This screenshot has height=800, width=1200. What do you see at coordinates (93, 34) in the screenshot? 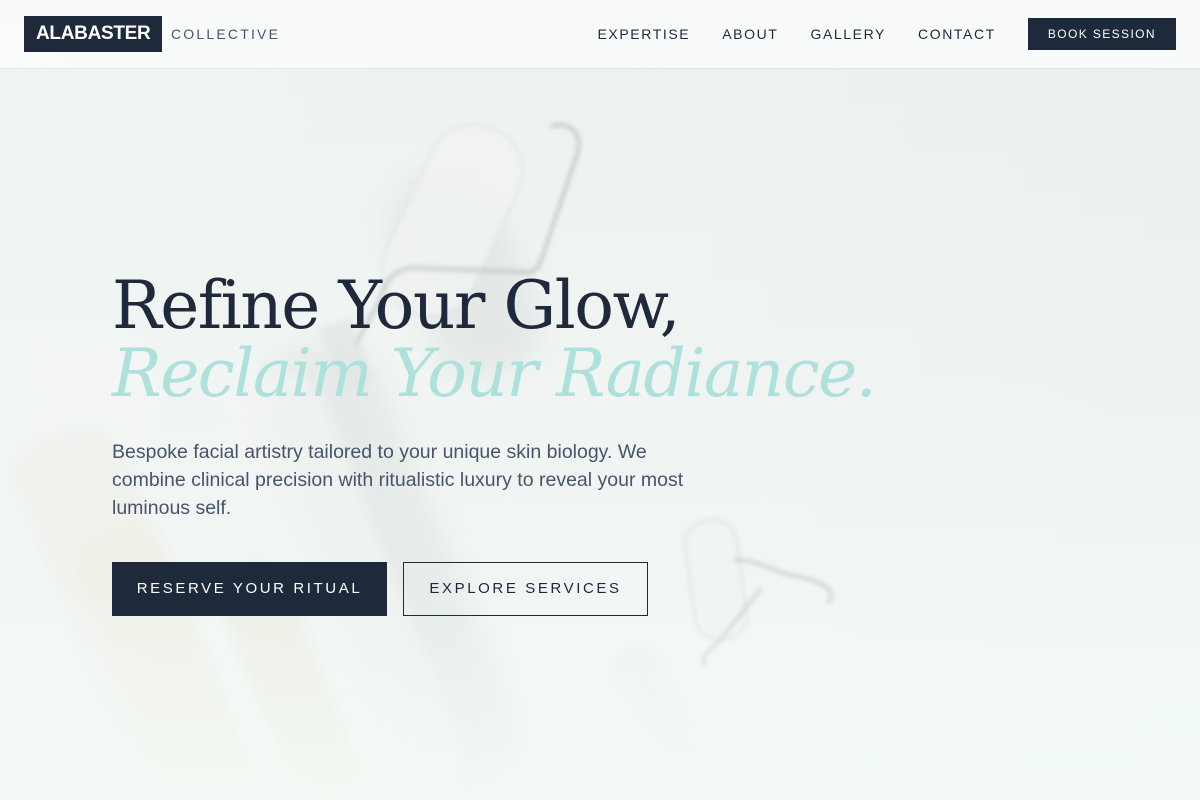
I see `brand-logo: ALABASTER` at bounding box center [93, 34].